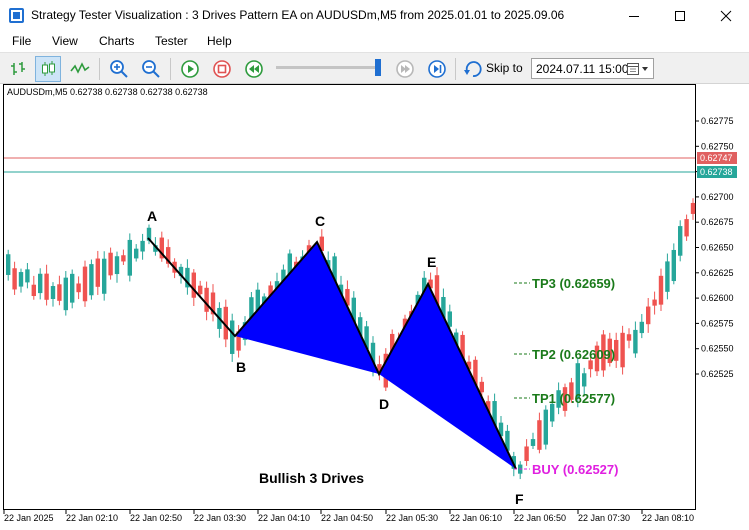  I want to click on line-chart-icon, so click(80, 68).